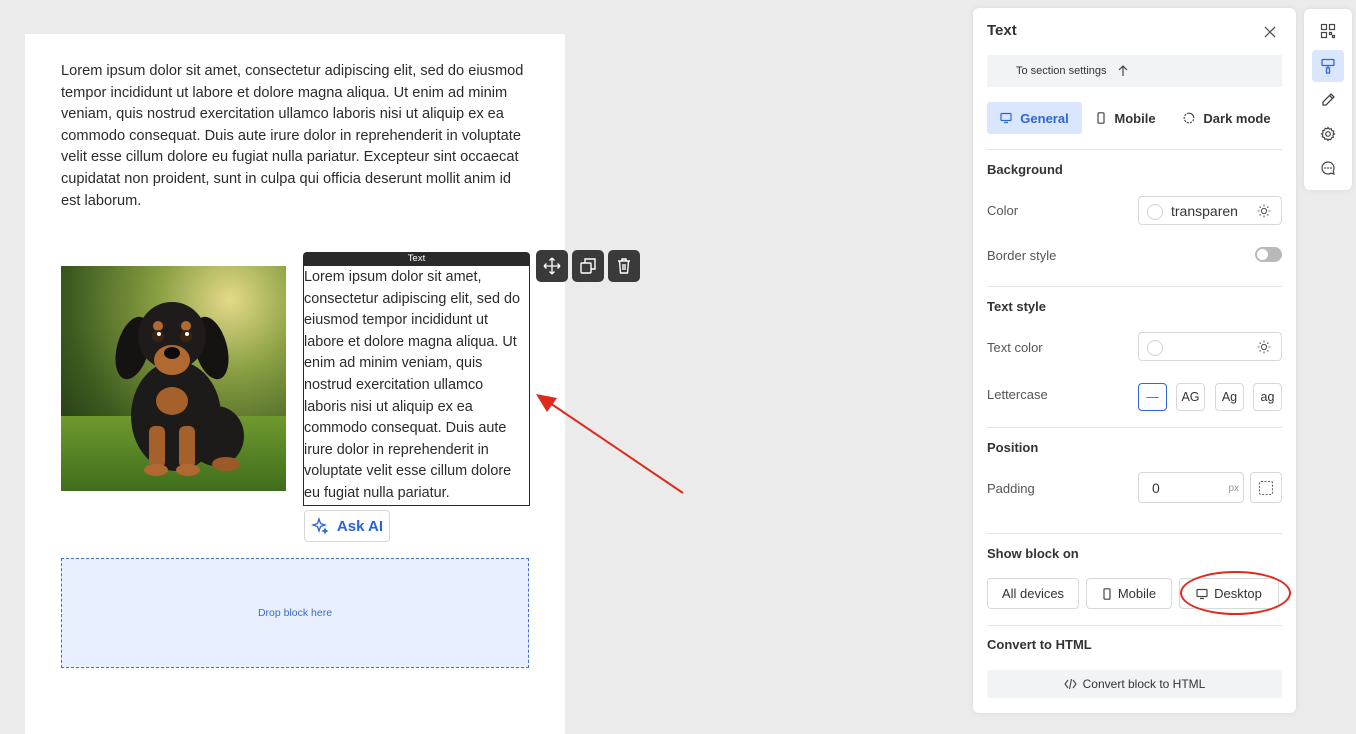  What do you see at coordinates (1025, 169) in the screenshot?
I see `background-section-title: Background` at bounding box center [1025, 169].